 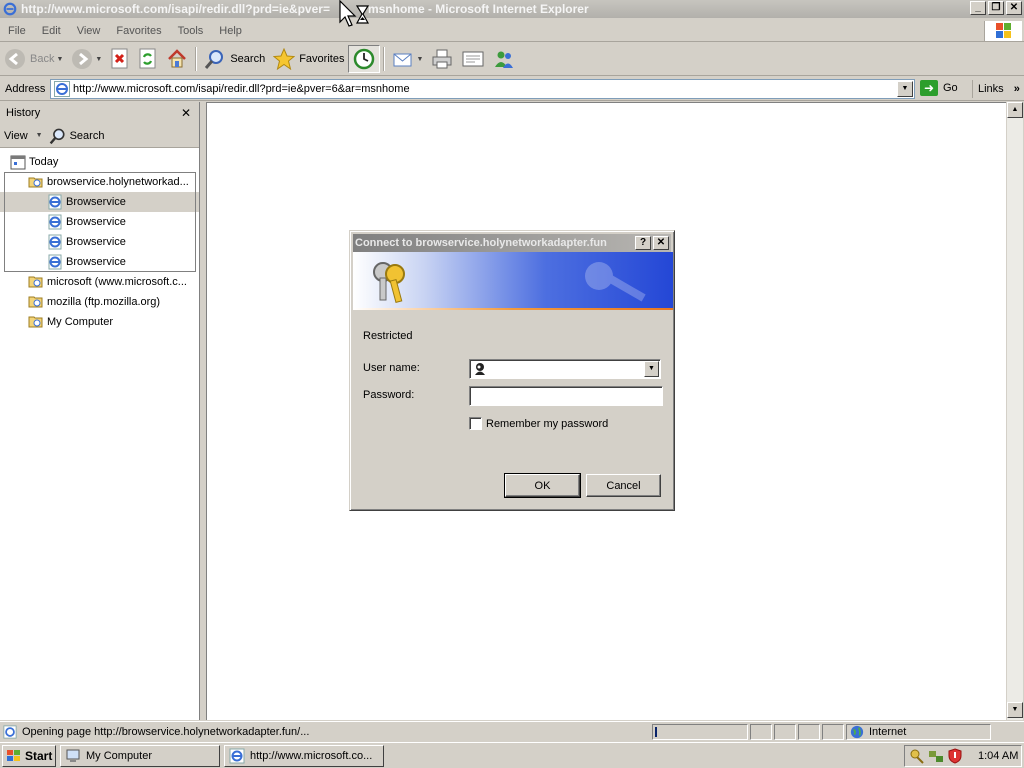 I want to click on forward-dropdown-icon: ▼, so click(x=98, y=59).